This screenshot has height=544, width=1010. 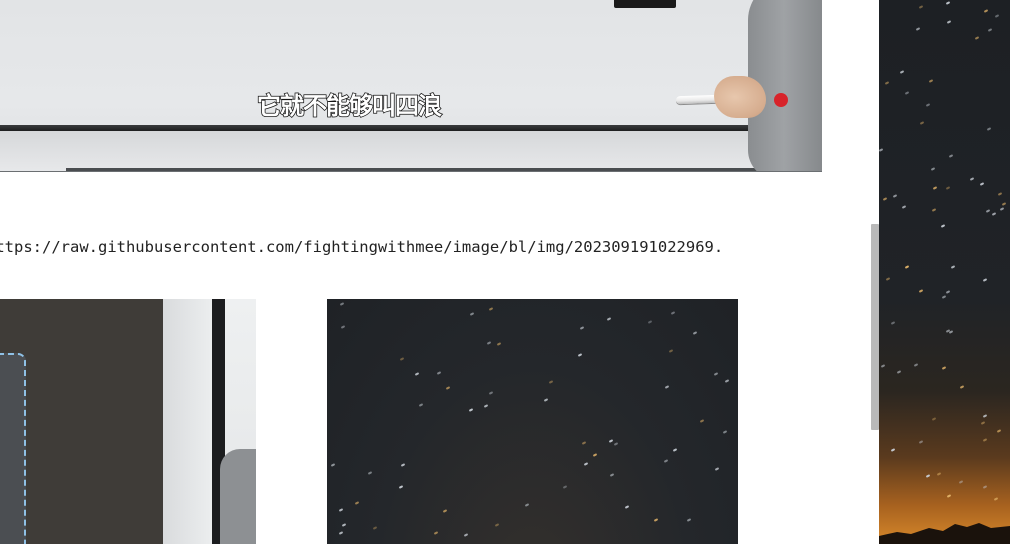 I want to click on star-trail-sunset-image, so click(x=944, y=272).